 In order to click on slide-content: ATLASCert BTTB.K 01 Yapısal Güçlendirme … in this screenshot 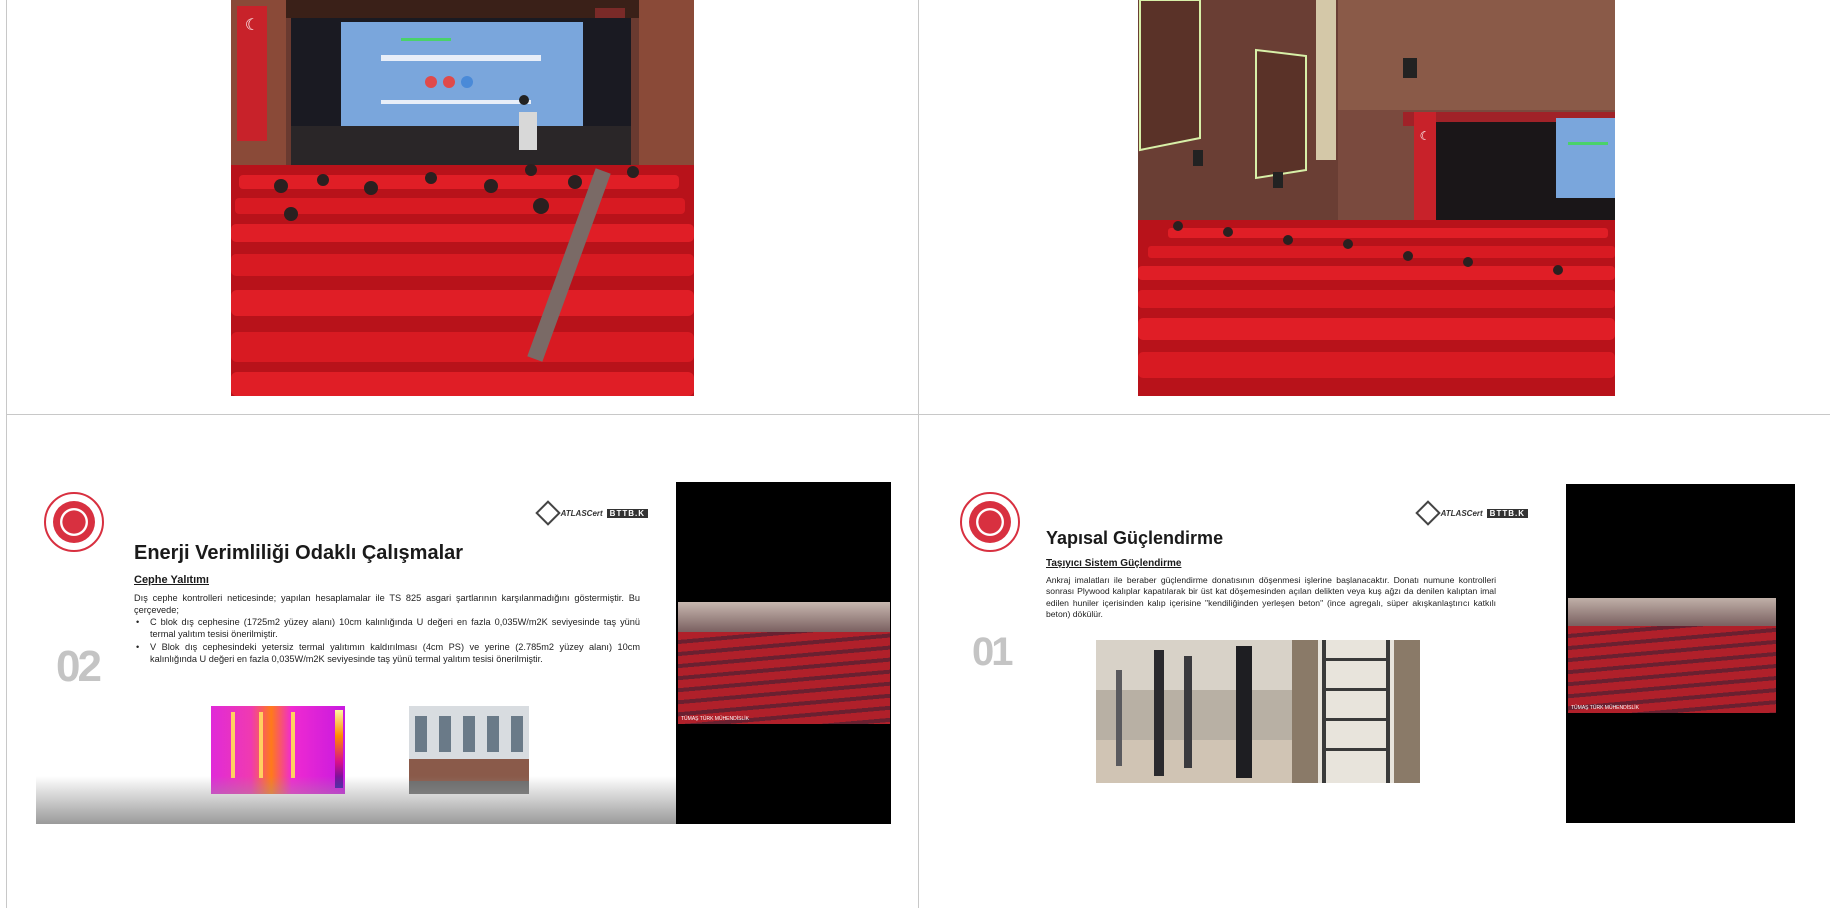, I will do `click(1262, 653)`.